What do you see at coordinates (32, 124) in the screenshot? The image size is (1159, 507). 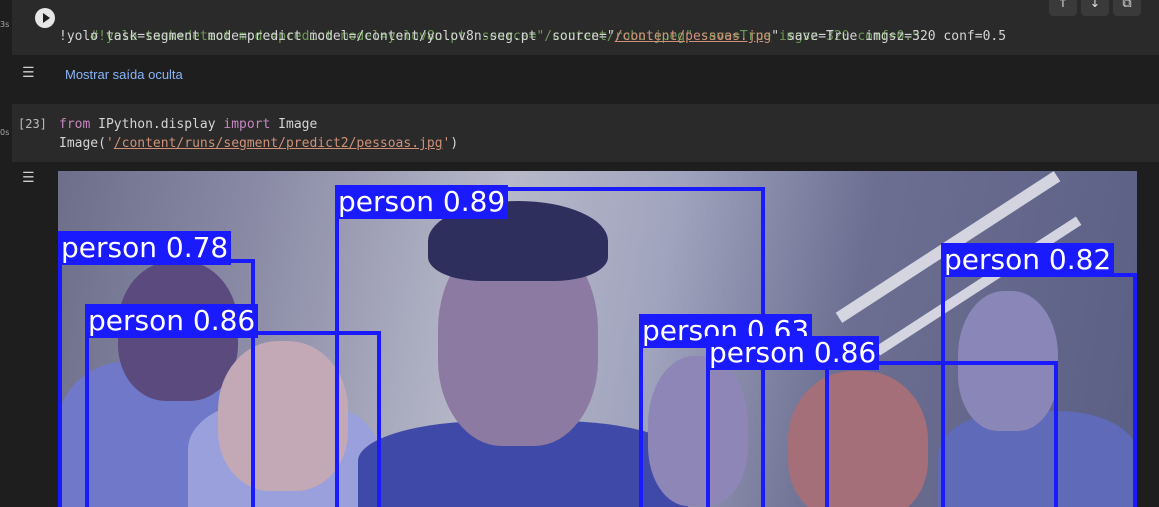 I see `execution-count: [23]` at bounding box center [32, 124].